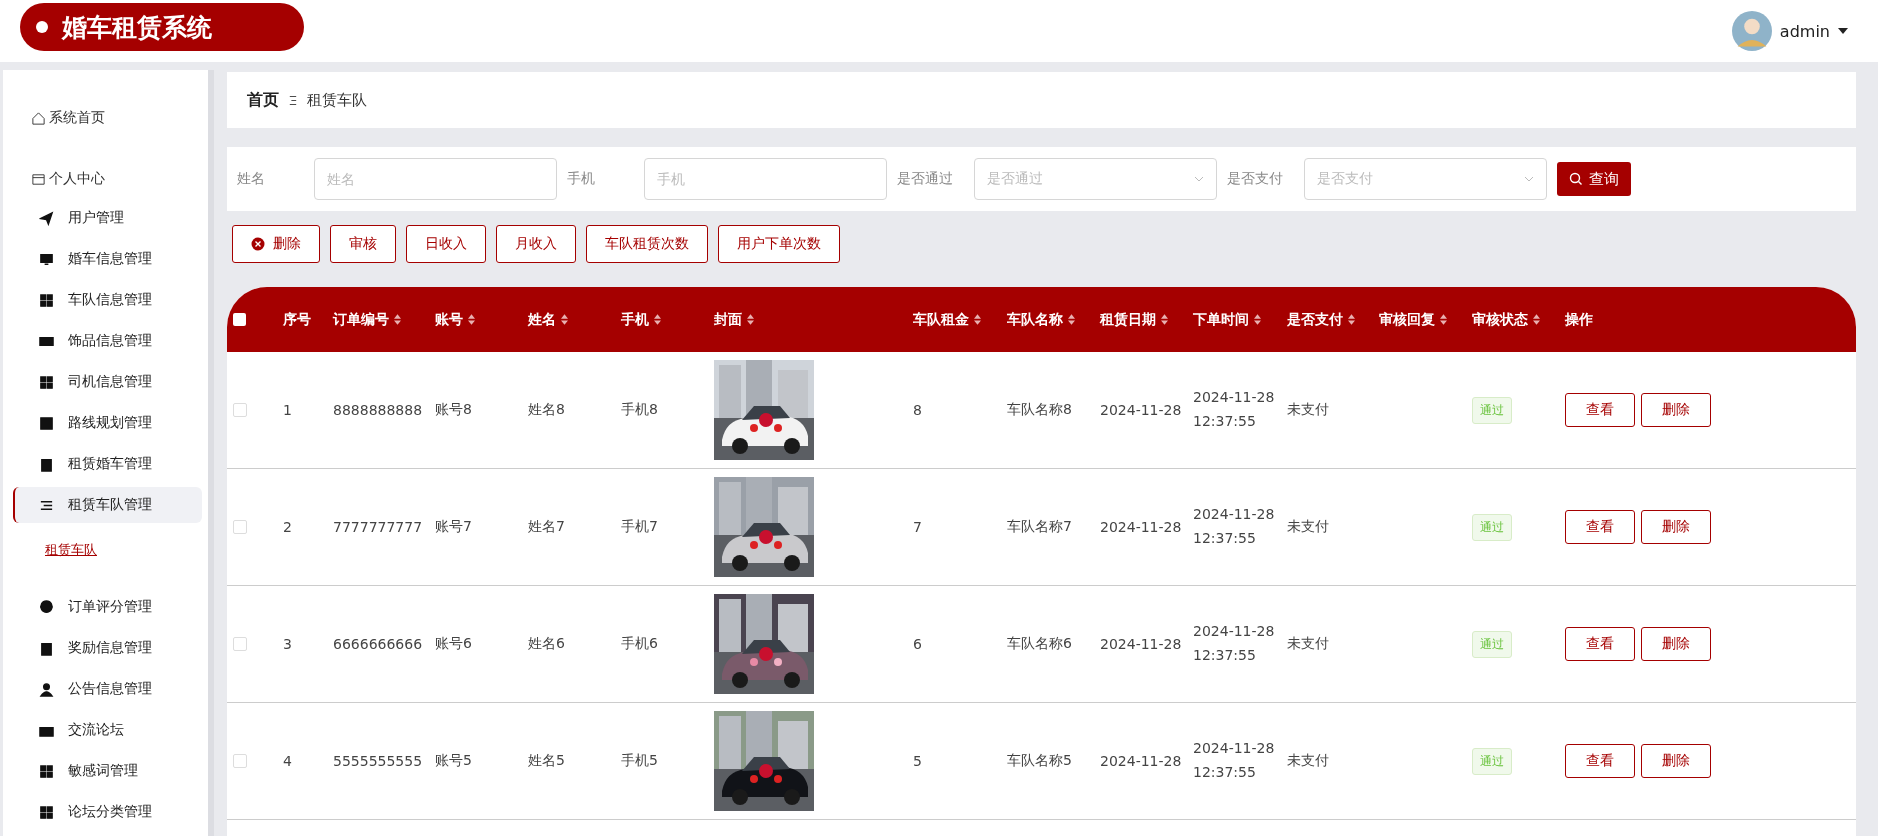 The width and height of the screenshot is (1878, 836). Describe the element at coordinates (378, 644) in the screenshot. I see `table-cell: 6666666666` at that location.